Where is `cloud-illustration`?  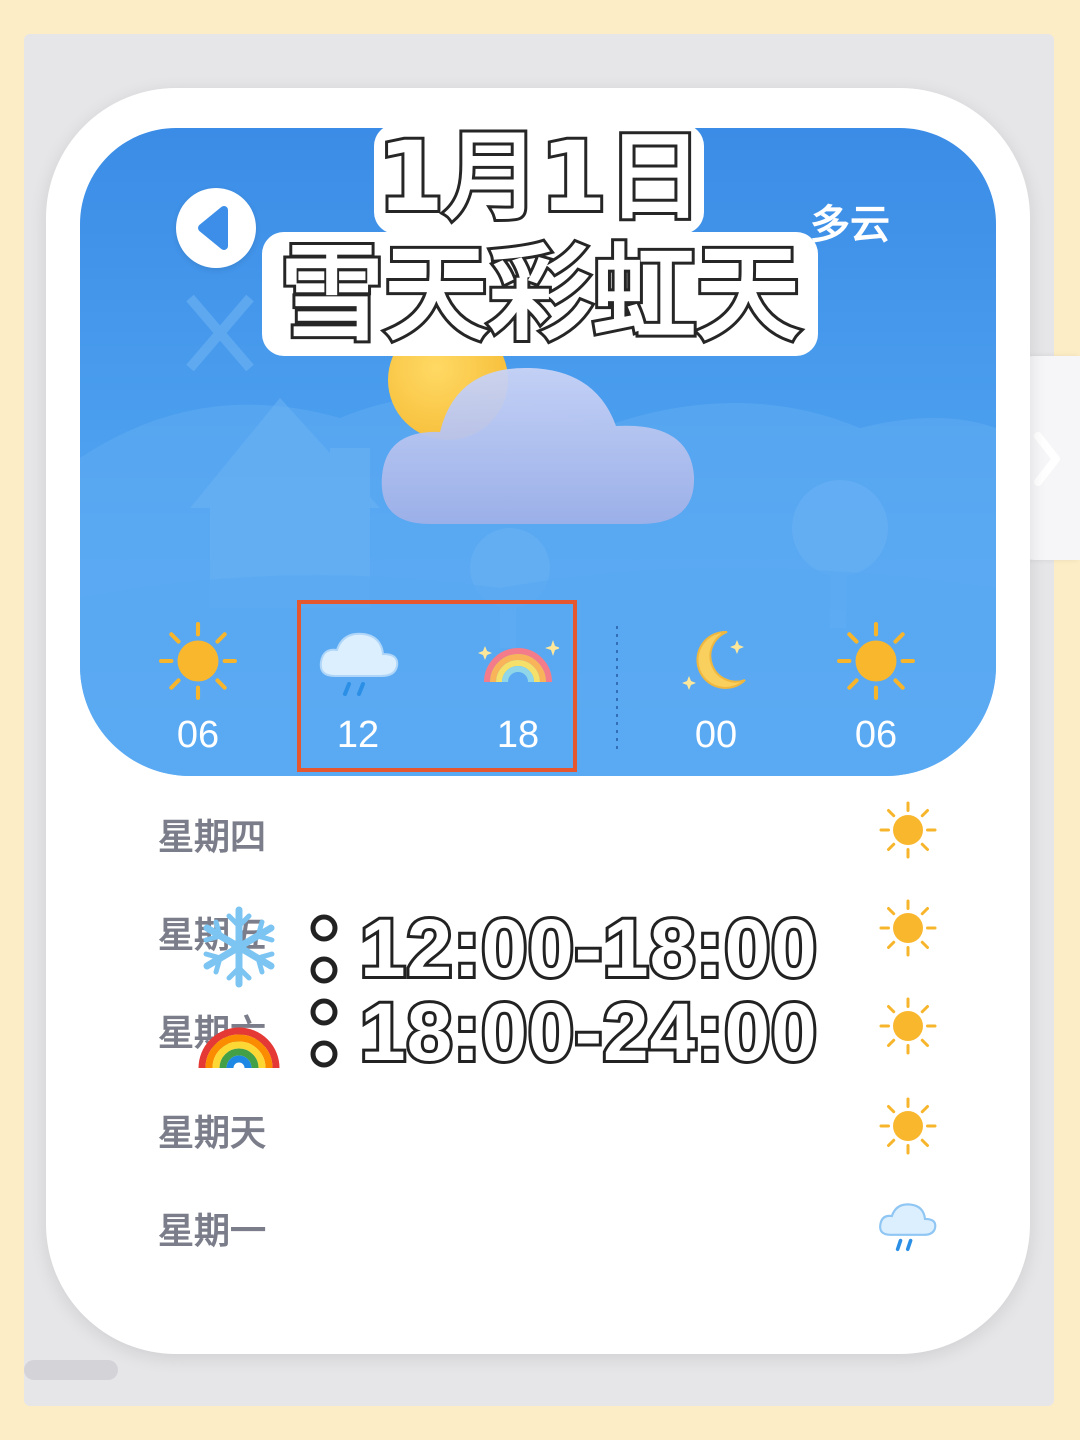
cloud-illustration is located at coordinates (538, 445).